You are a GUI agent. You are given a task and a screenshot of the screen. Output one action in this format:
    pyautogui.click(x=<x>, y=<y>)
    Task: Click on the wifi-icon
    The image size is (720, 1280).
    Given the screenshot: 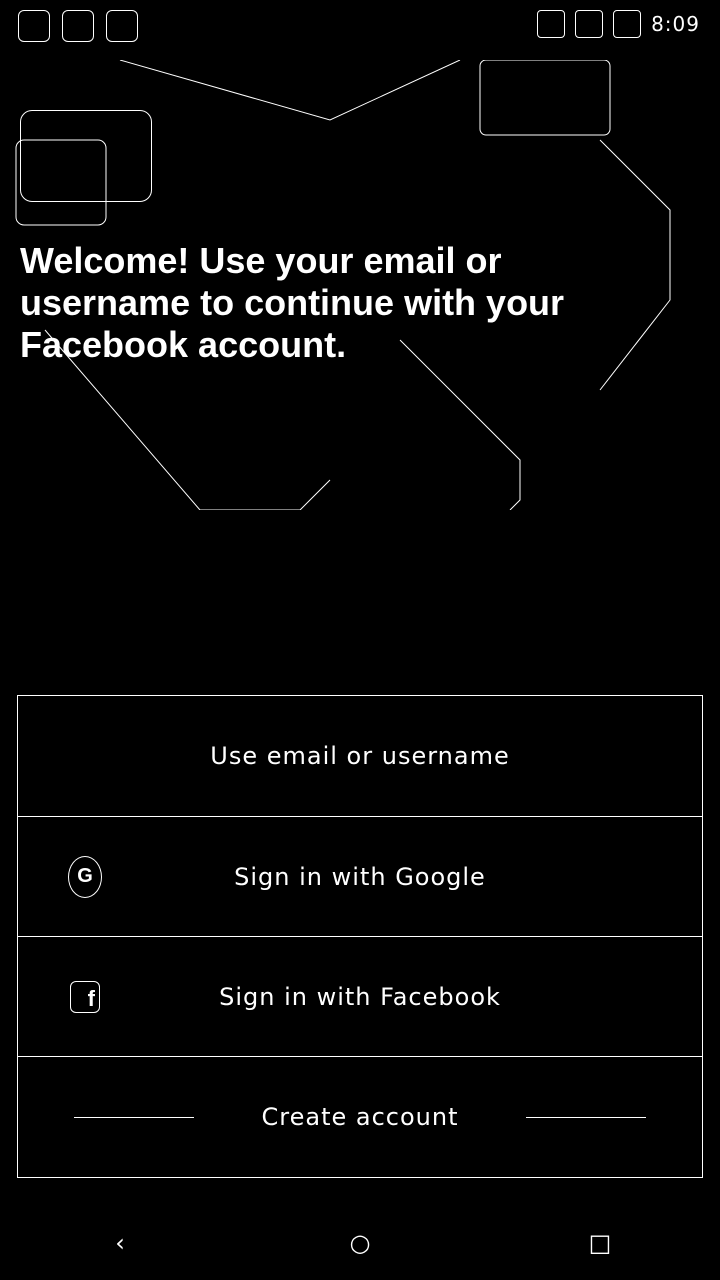 What is the action you would take?
    pyautogui.click(x=589, y=24)
    